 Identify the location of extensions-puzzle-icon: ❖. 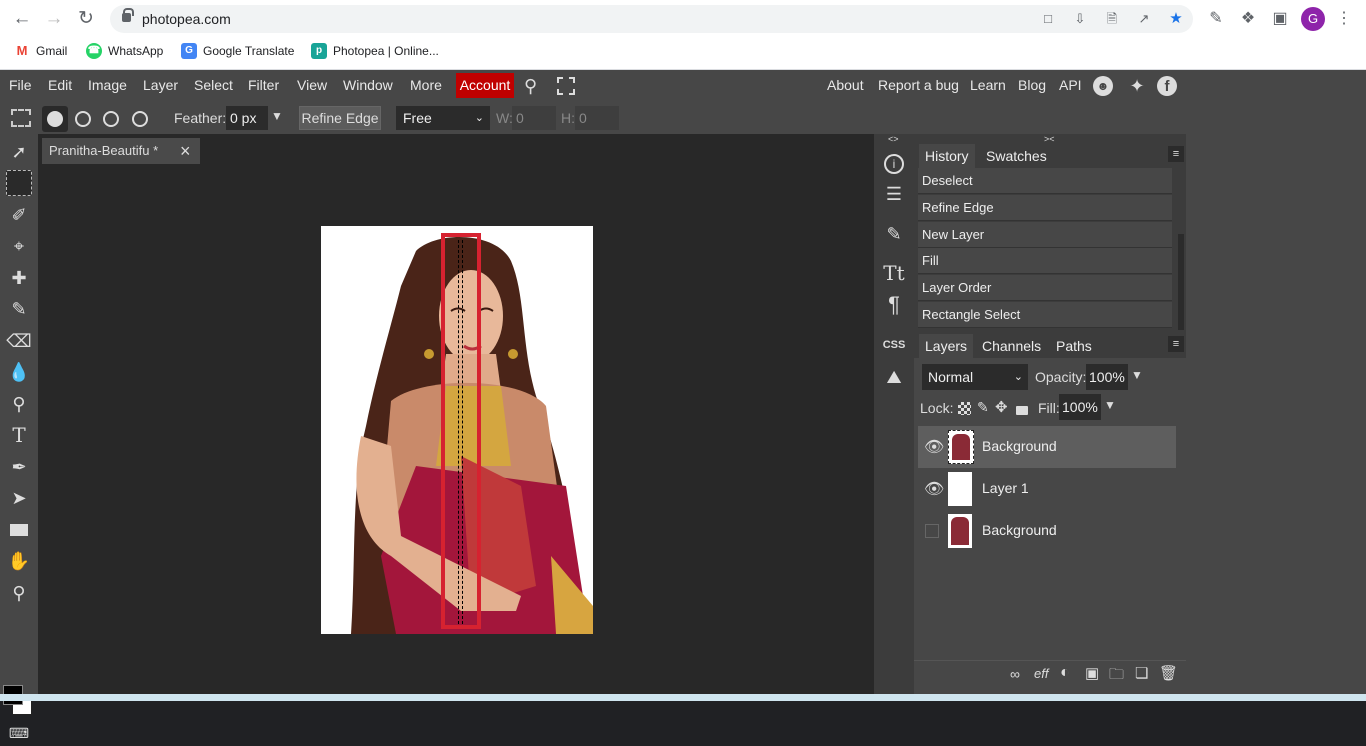
(1248, 19).